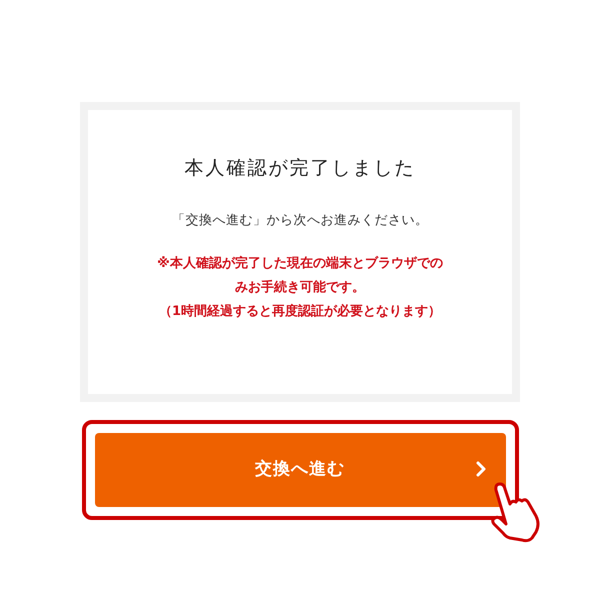  What do you see at coordinates (300, 311) in the screenshot?
I see `notice-text: （1時間経過すると再度認証が必要となります）` at bounding box center [300, 311].